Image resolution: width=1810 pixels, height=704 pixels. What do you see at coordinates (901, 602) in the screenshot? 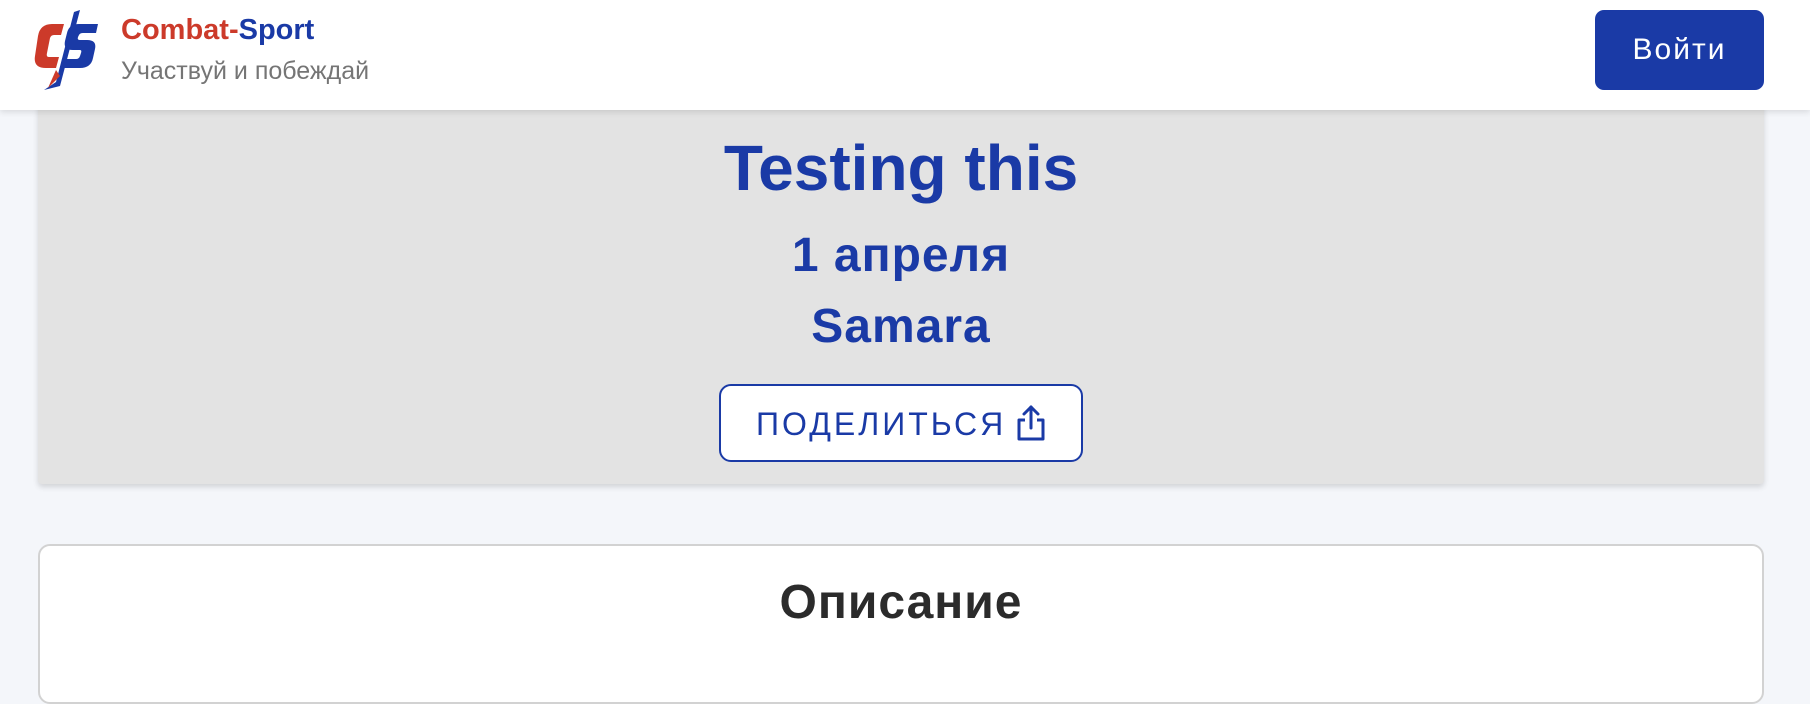
I see `description-heading: Описание` at bounding box center [901, 602].